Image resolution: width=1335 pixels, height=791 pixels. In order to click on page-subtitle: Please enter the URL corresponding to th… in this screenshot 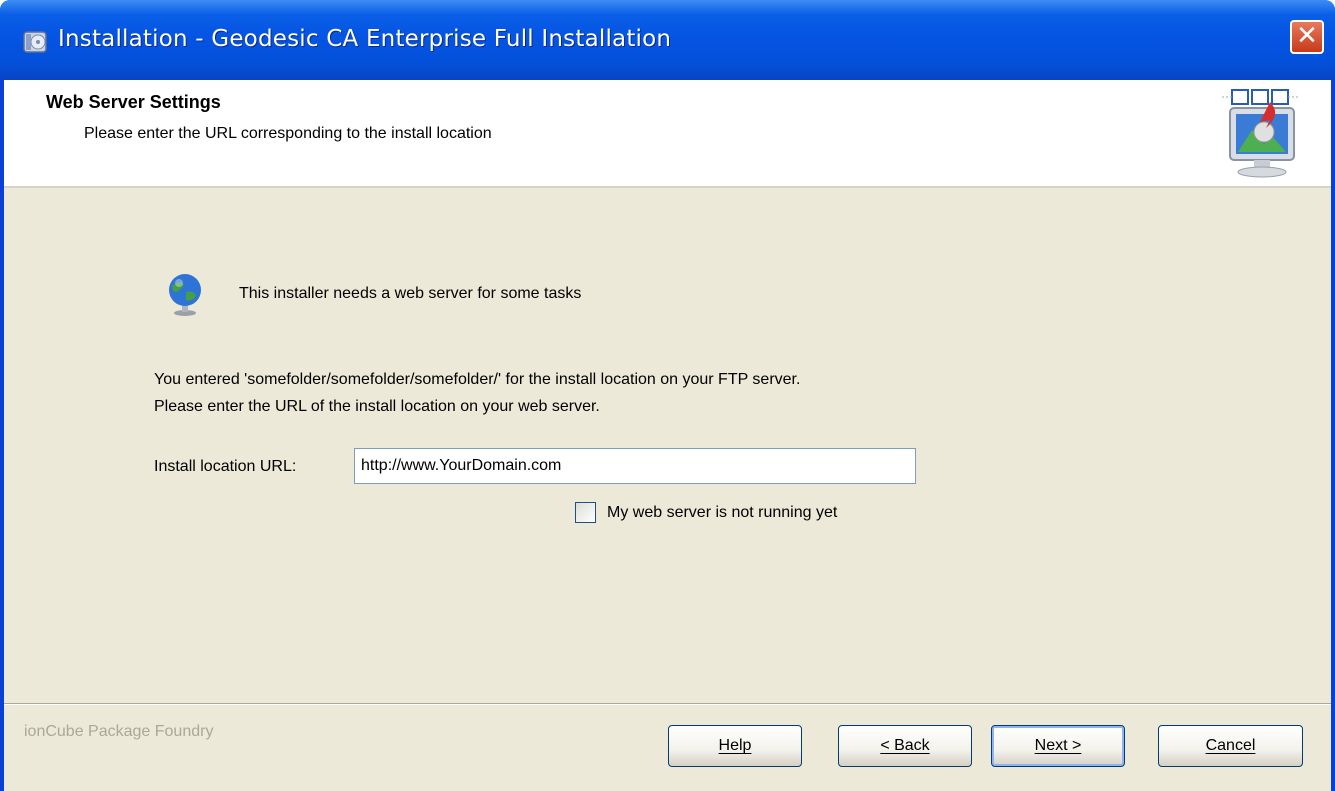, I will do `click(288, 133)`.